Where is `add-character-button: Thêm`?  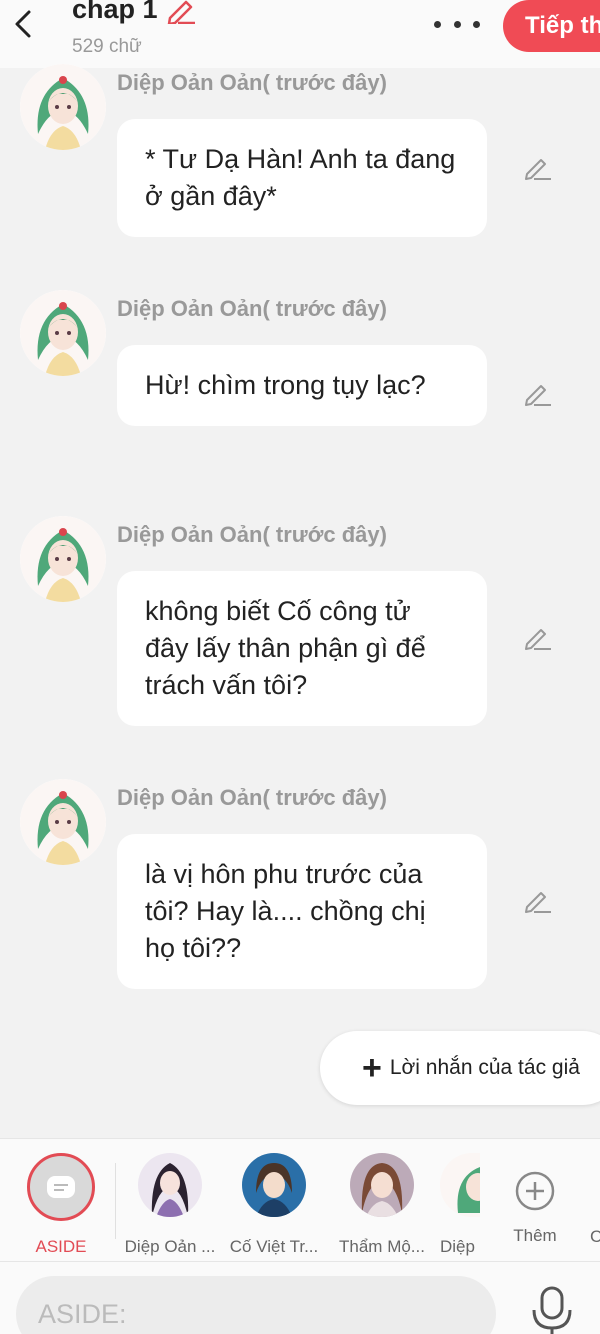
add-character-button: Thêm is located at coordinates (535, 1199).